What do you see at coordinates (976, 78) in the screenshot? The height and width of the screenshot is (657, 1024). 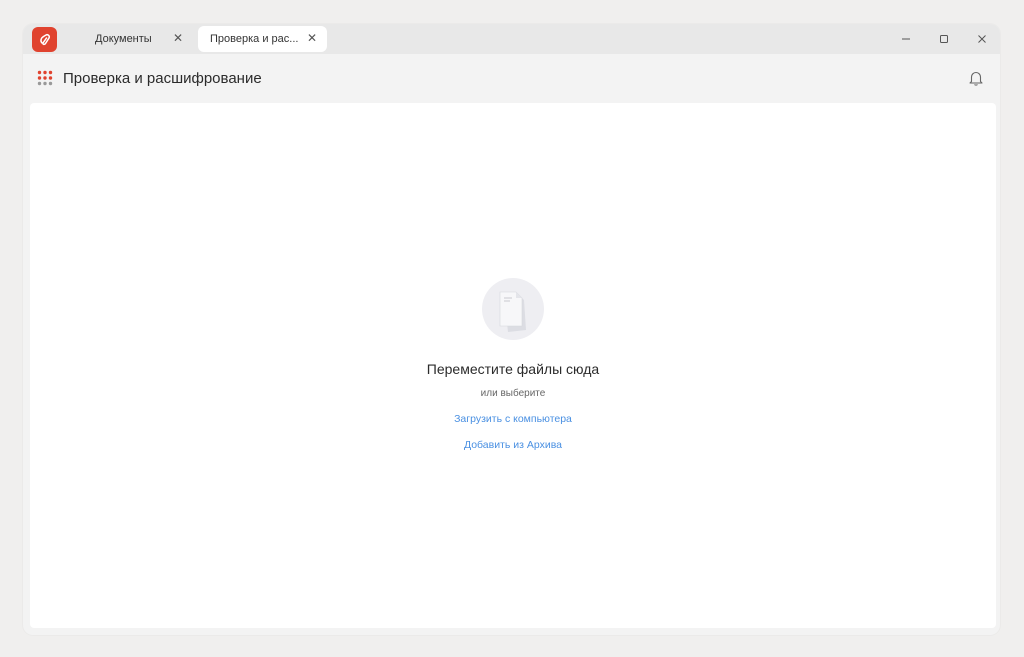 I see `bell-icon` at bounding box center [976, 78].